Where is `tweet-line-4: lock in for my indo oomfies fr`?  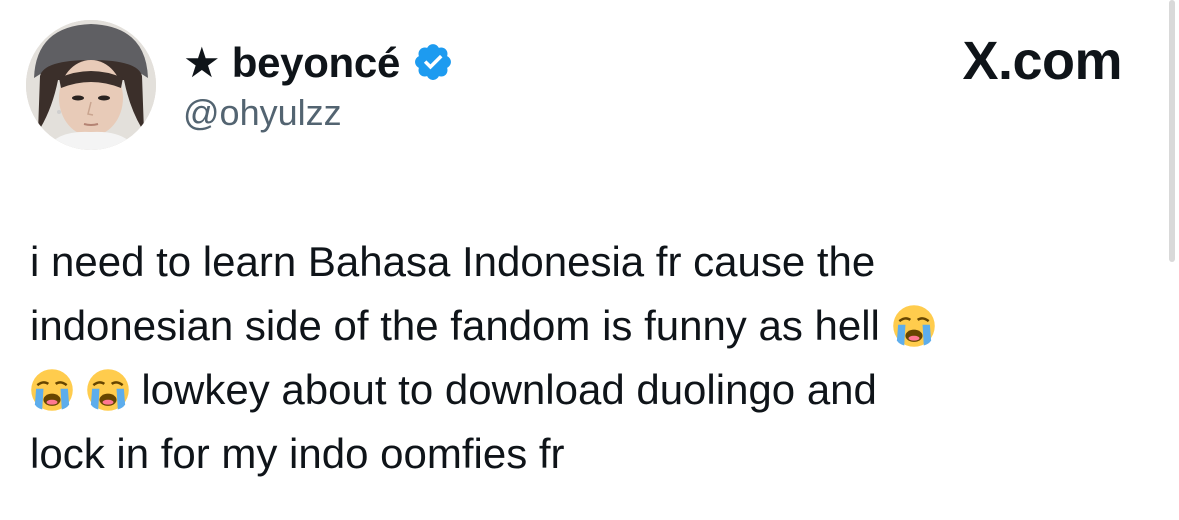 tweet-line-4: lock in for my indo oomfies fr is located at coordinates (297, 453).